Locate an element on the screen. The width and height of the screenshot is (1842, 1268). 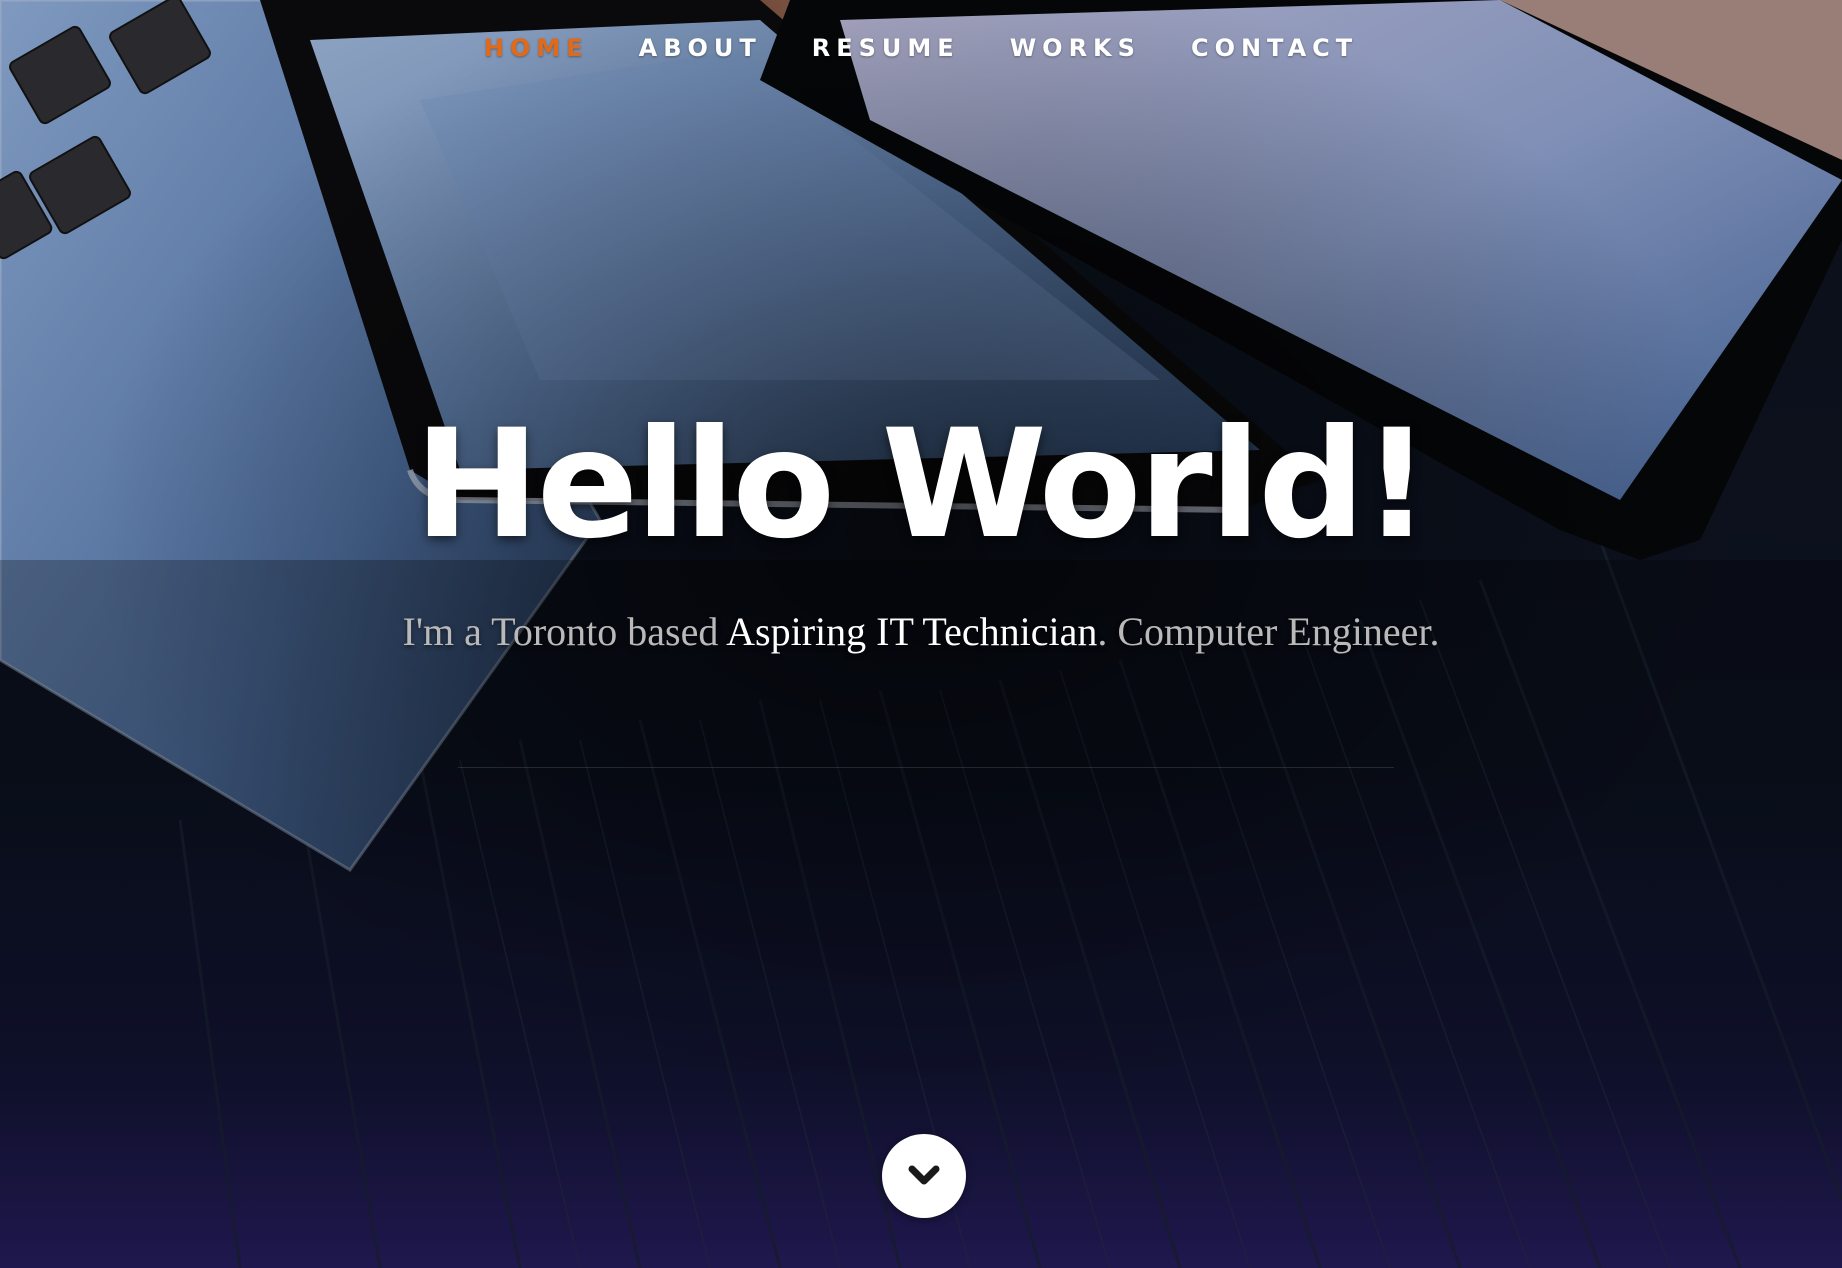
nav-item-about: ABOUT is located at coordinates (700, 48).